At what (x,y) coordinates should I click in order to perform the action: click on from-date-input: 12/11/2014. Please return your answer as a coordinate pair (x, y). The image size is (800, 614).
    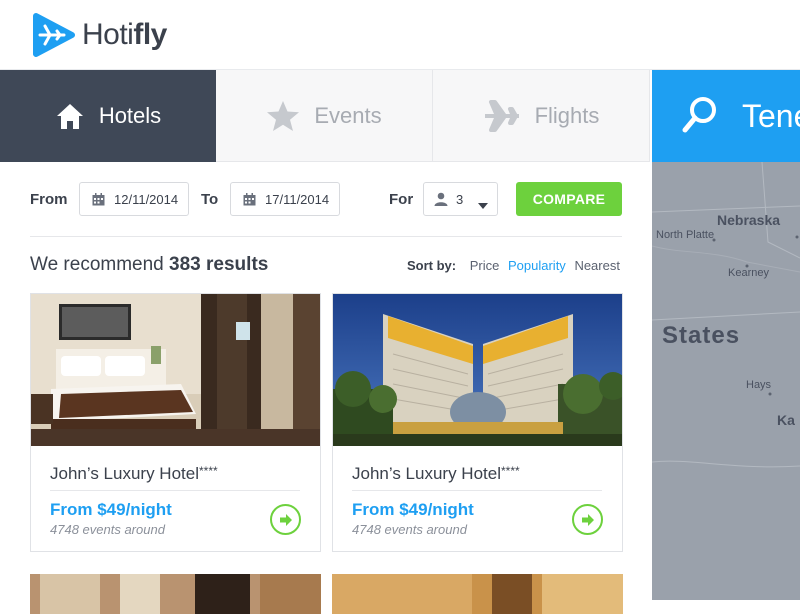
    Looking at the image, I should click on (134, 199).